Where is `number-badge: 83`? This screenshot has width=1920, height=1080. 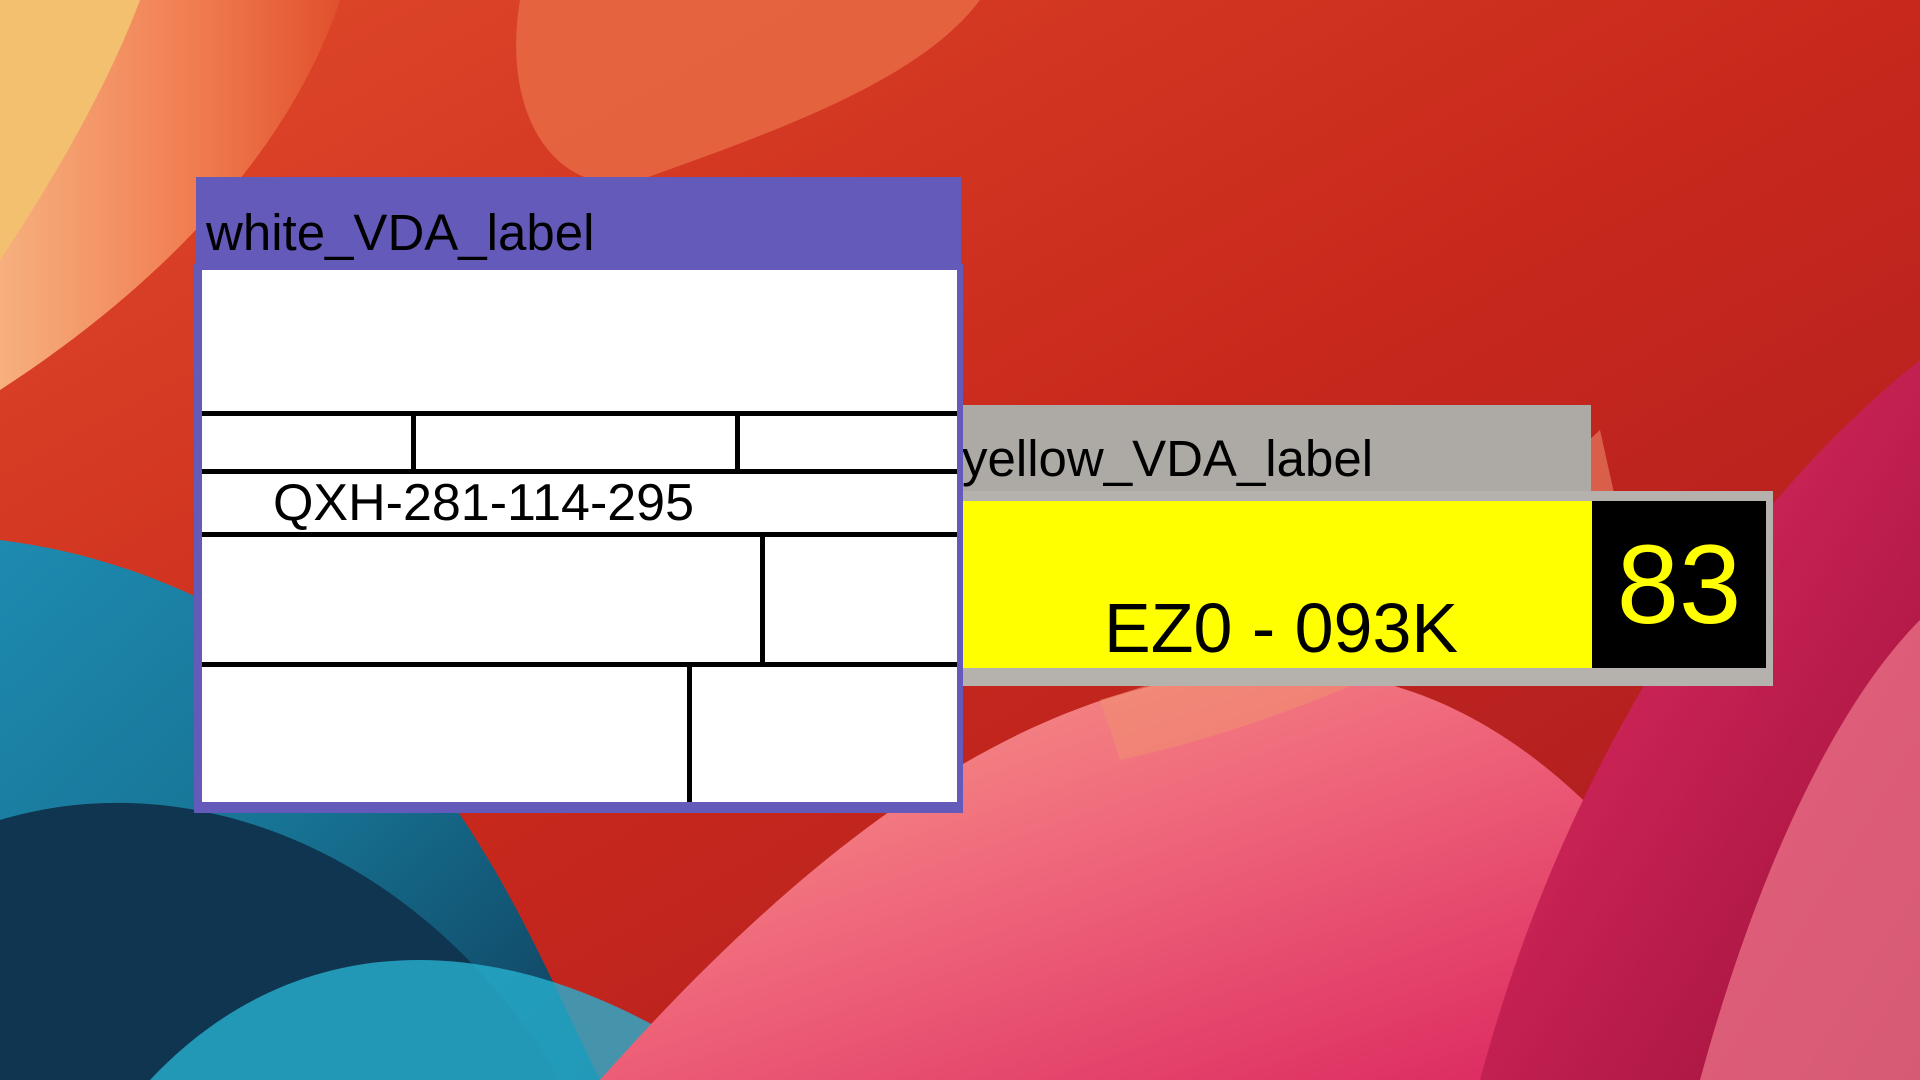
number-badge: 83 is located at coordinates (1679, 584).